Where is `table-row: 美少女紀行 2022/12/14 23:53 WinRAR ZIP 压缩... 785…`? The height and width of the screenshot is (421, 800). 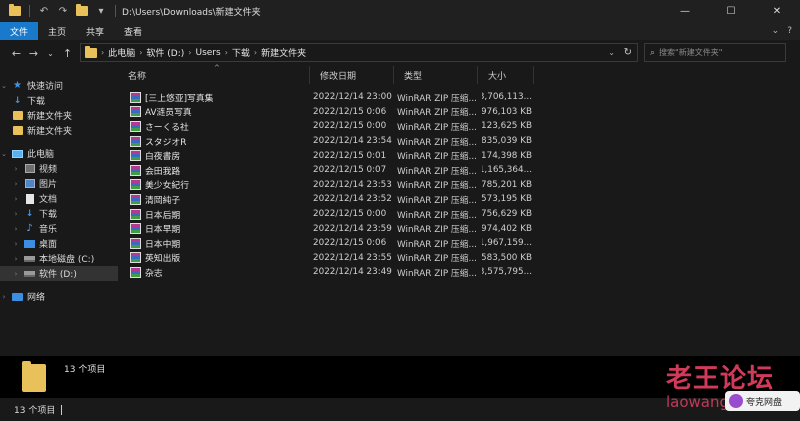 table-row: 美少女紀行 2022/12/14 23:53 WinRAR ZIP 压缩... 785… is located at coordinates (459, 185).